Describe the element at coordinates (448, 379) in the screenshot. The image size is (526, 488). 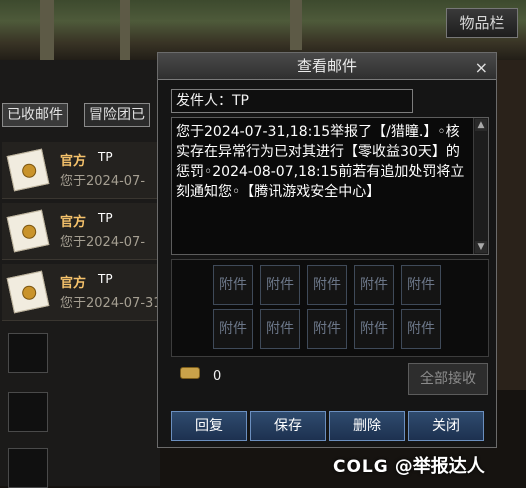
I see `receive-all-button: 全部接收` at that location.